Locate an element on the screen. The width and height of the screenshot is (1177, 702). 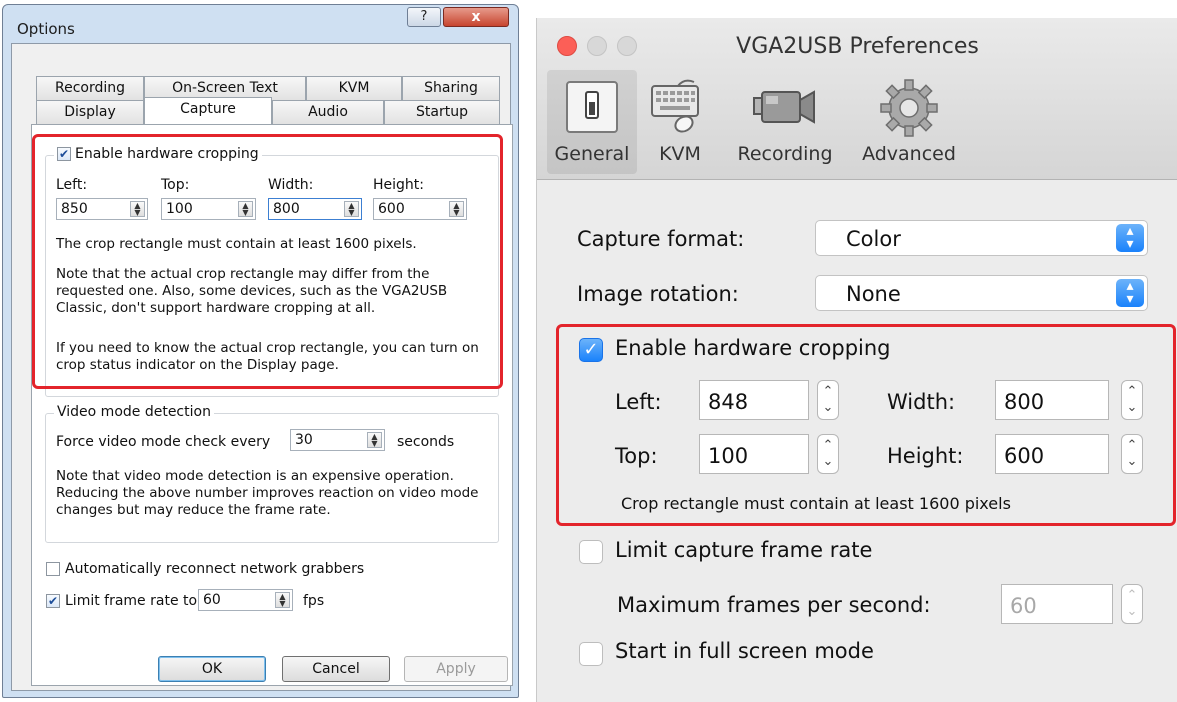
toolbar-advanced-label: Advanced is located at coordinates (909, 154).